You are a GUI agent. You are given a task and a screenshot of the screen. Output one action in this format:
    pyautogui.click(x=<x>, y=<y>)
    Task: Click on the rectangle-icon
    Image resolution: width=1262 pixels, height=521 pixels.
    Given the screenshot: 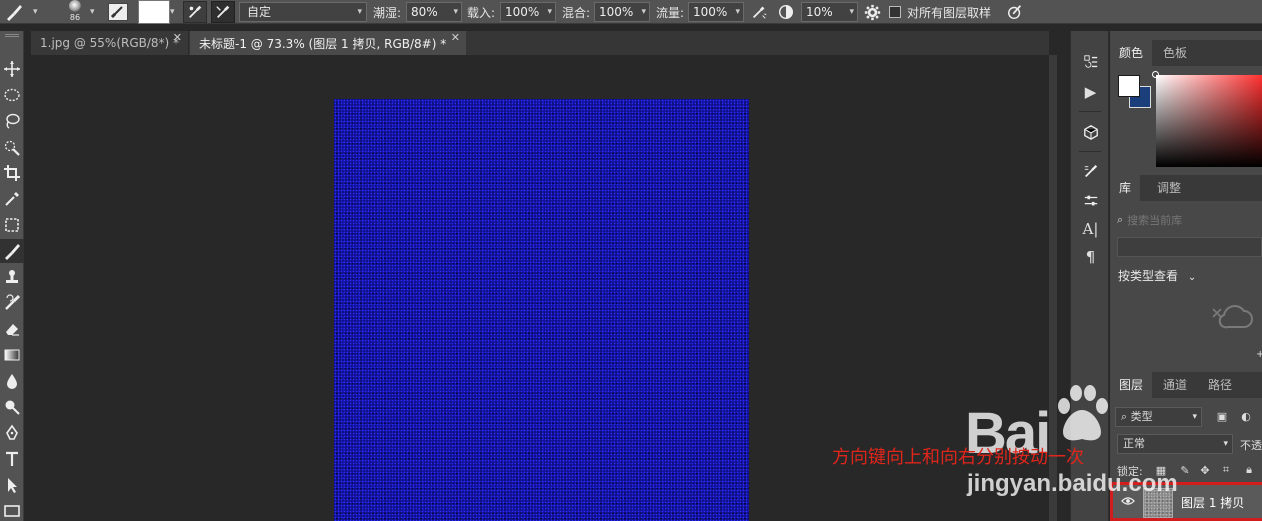 What is the action you would take?
    pyautogui.click(x=12, y=510)
    